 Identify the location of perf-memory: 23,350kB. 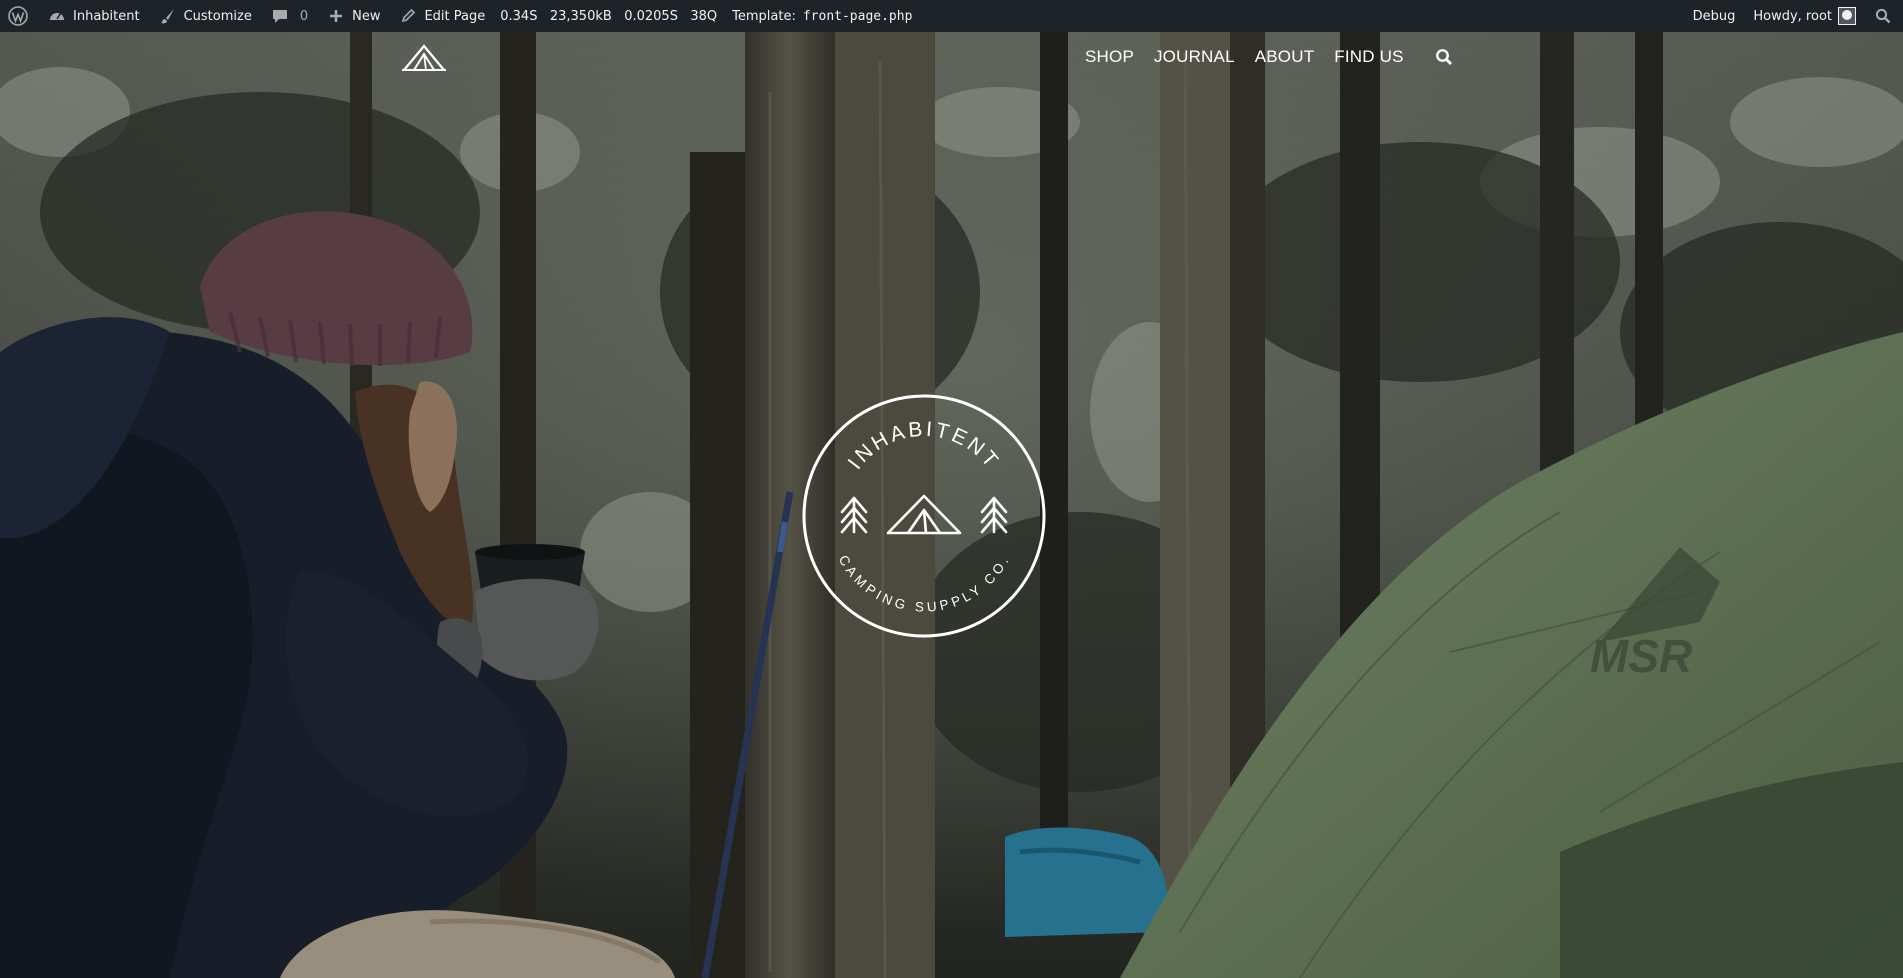
(580, 16).